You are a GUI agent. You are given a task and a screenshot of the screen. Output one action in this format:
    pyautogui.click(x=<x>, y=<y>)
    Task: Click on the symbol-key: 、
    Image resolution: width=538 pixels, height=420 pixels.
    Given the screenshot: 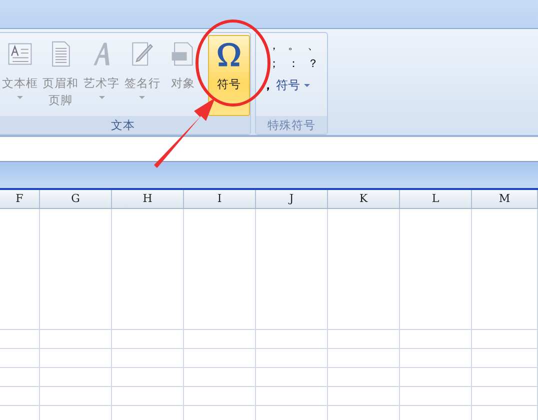 What is the action you would take?
    pyautogui.click(x=313, y=46)
    